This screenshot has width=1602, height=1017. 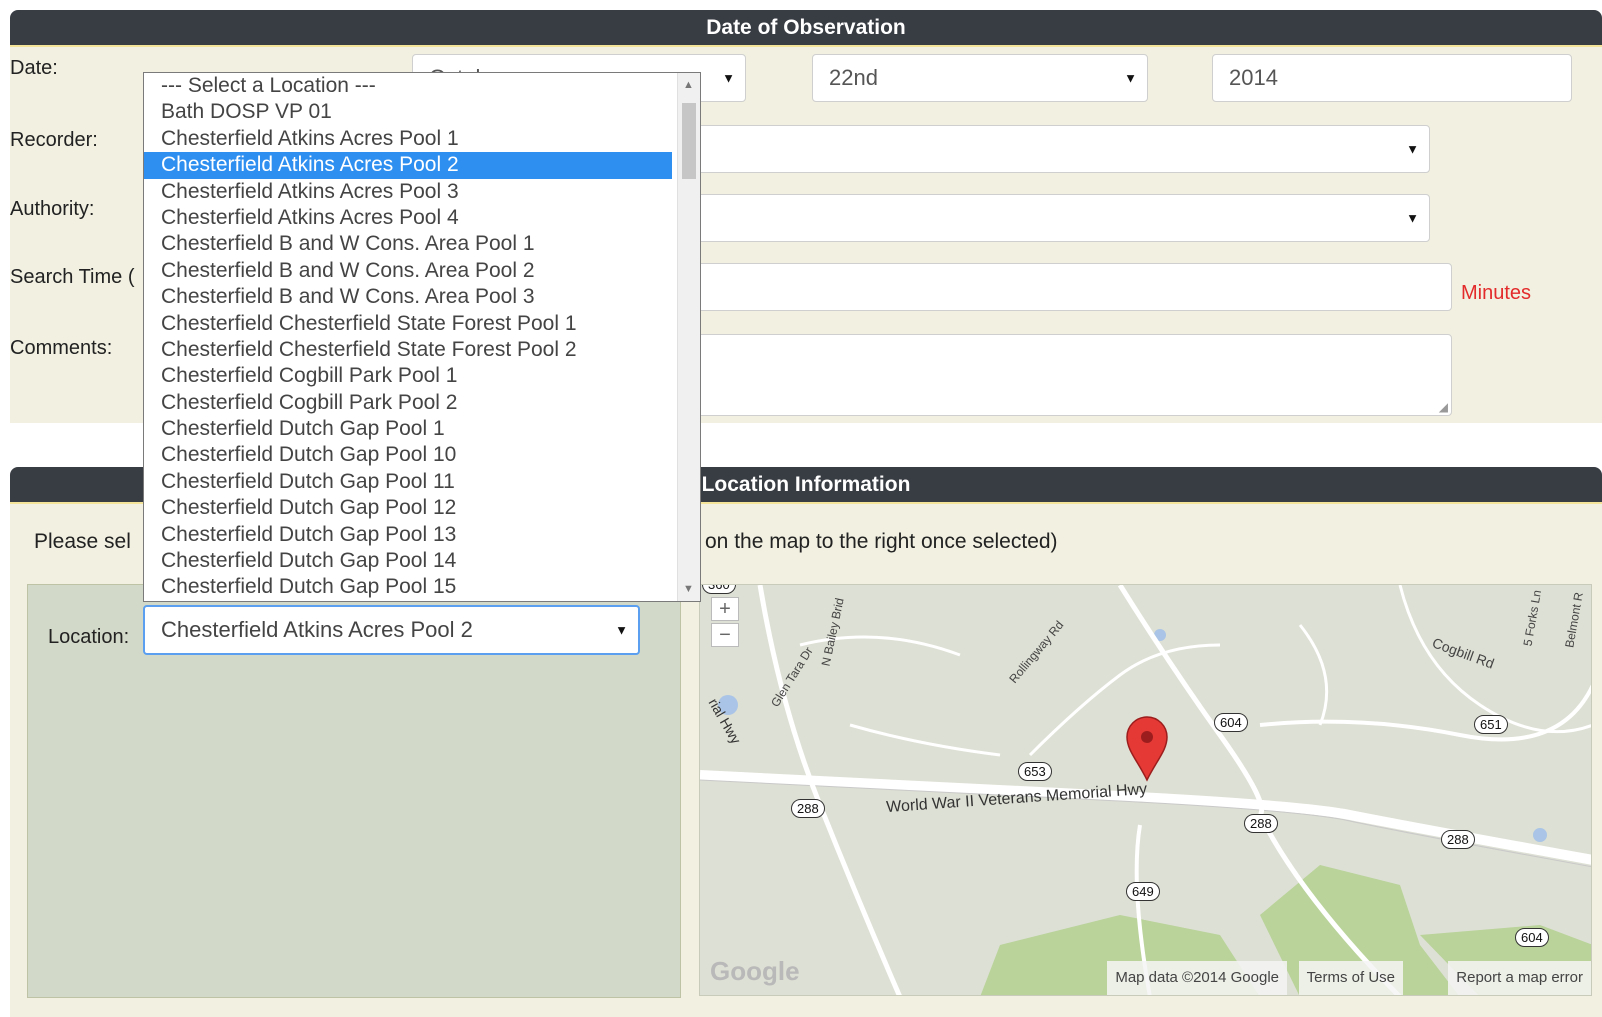 What do you see at coordinates (408, 112) in the screenshot?
I see `list-item: Bath DOSP VP 01` at bounding box center [408, 112].